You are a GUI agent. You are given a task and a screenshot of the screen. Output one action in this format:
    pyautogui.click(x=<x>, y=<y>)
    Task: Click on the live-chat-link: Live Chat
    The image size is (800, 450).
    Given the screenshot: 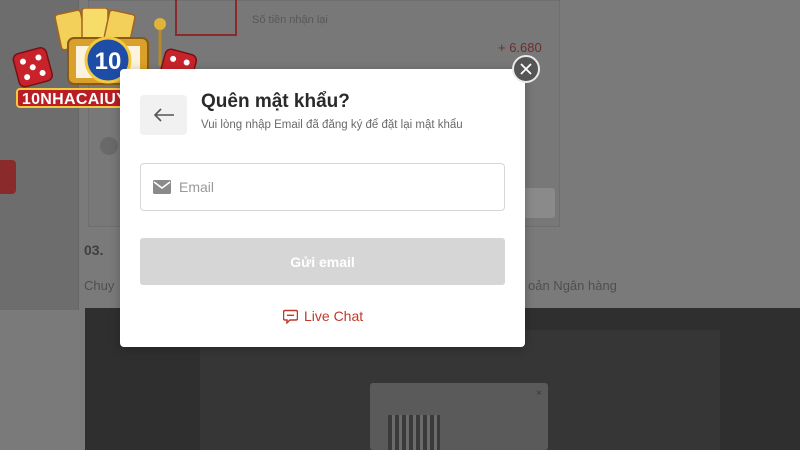 What is the action you would take?
    pyautogui.click(x=323, y=316)
    